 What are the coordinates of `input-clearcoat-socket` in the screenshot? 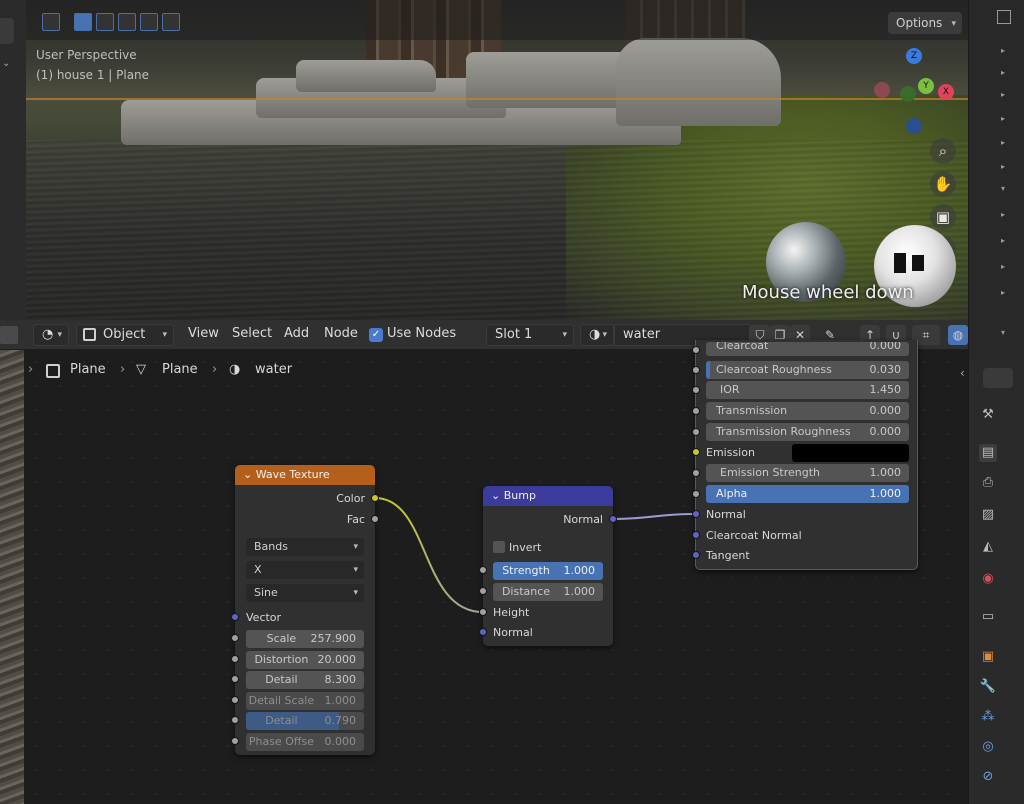 It's located at (696, 350).